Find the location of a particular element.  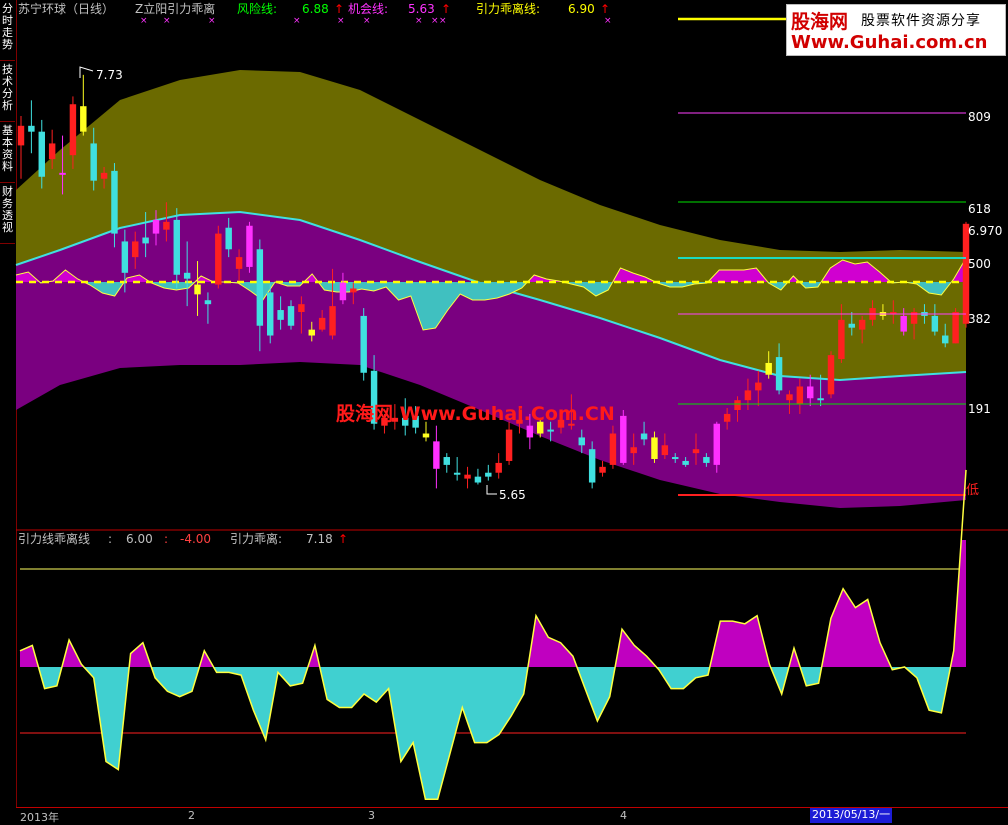

level-809: 809 is located at coordinates (979, 117).